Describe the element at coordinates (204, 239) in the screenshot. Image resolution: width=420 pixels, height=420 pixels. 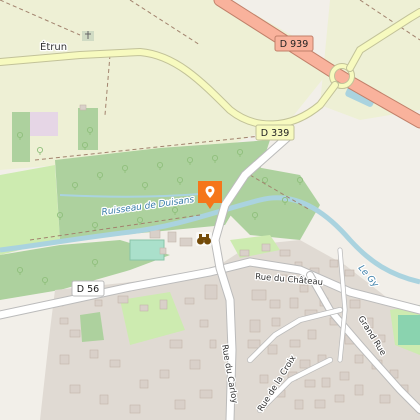
I see `binoculars-icon` at that location.